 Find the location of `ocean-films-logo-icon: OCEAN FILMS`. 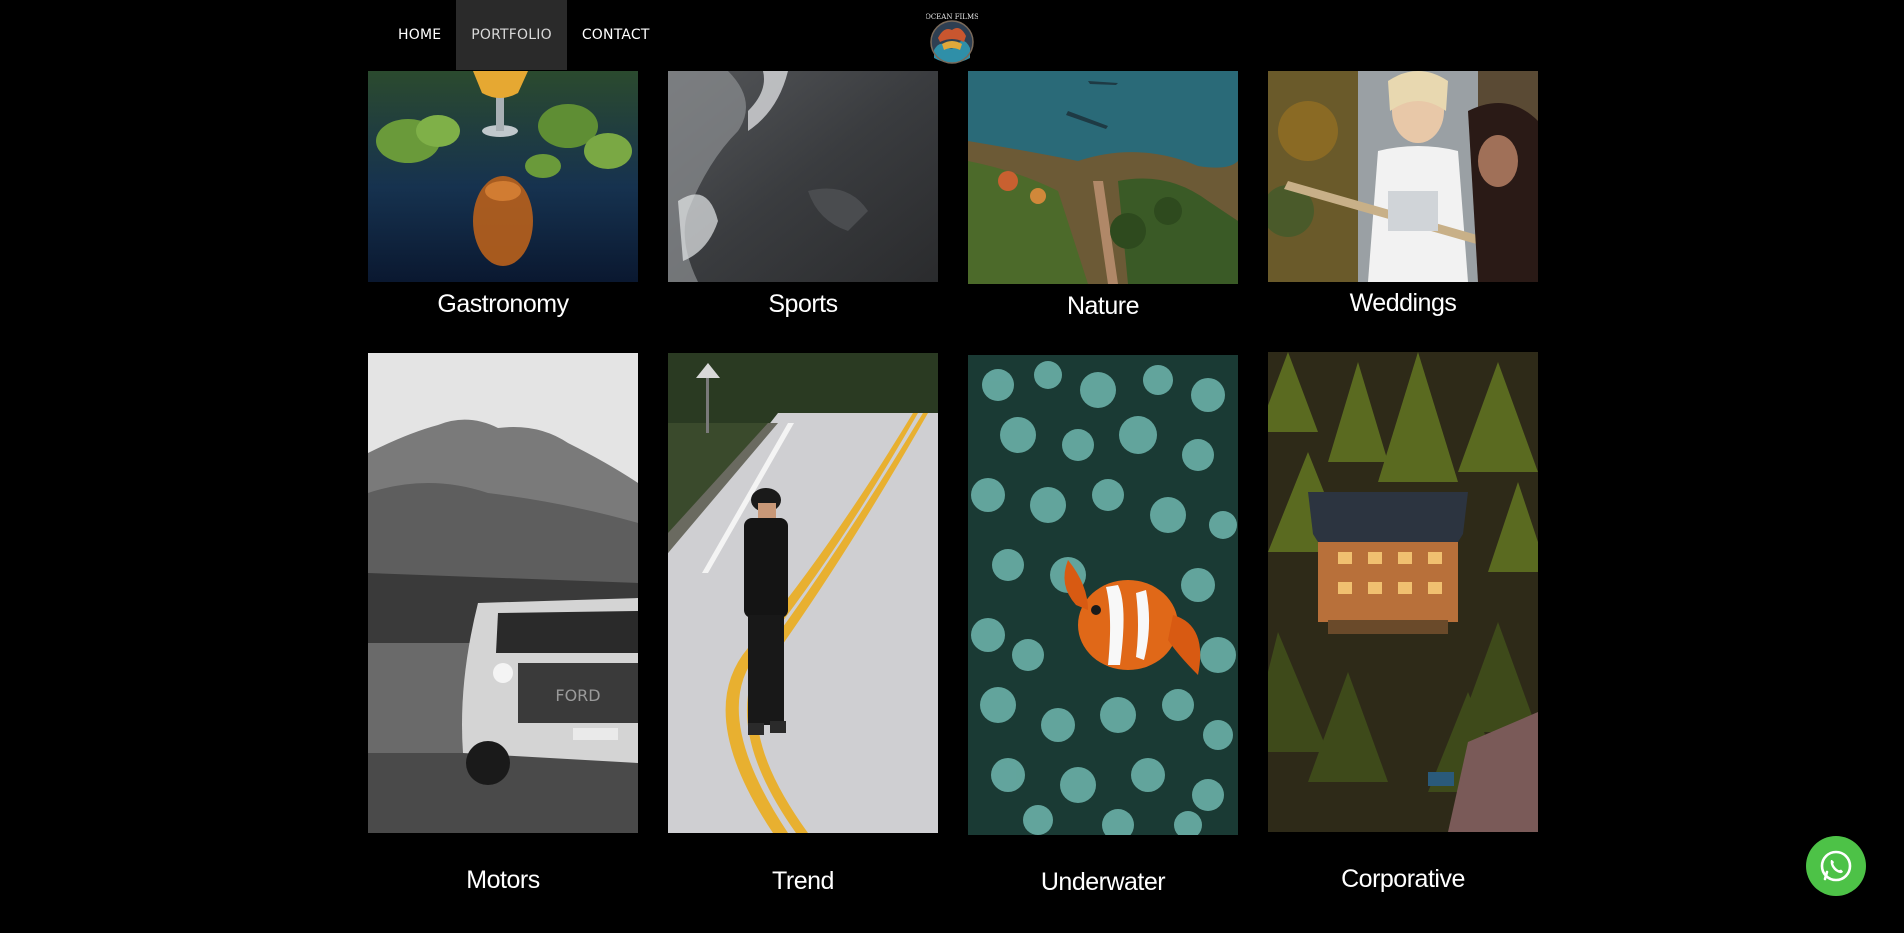

ocean-films-logo-icon: OCEAN FILMS is located at coordinates (952, 38).